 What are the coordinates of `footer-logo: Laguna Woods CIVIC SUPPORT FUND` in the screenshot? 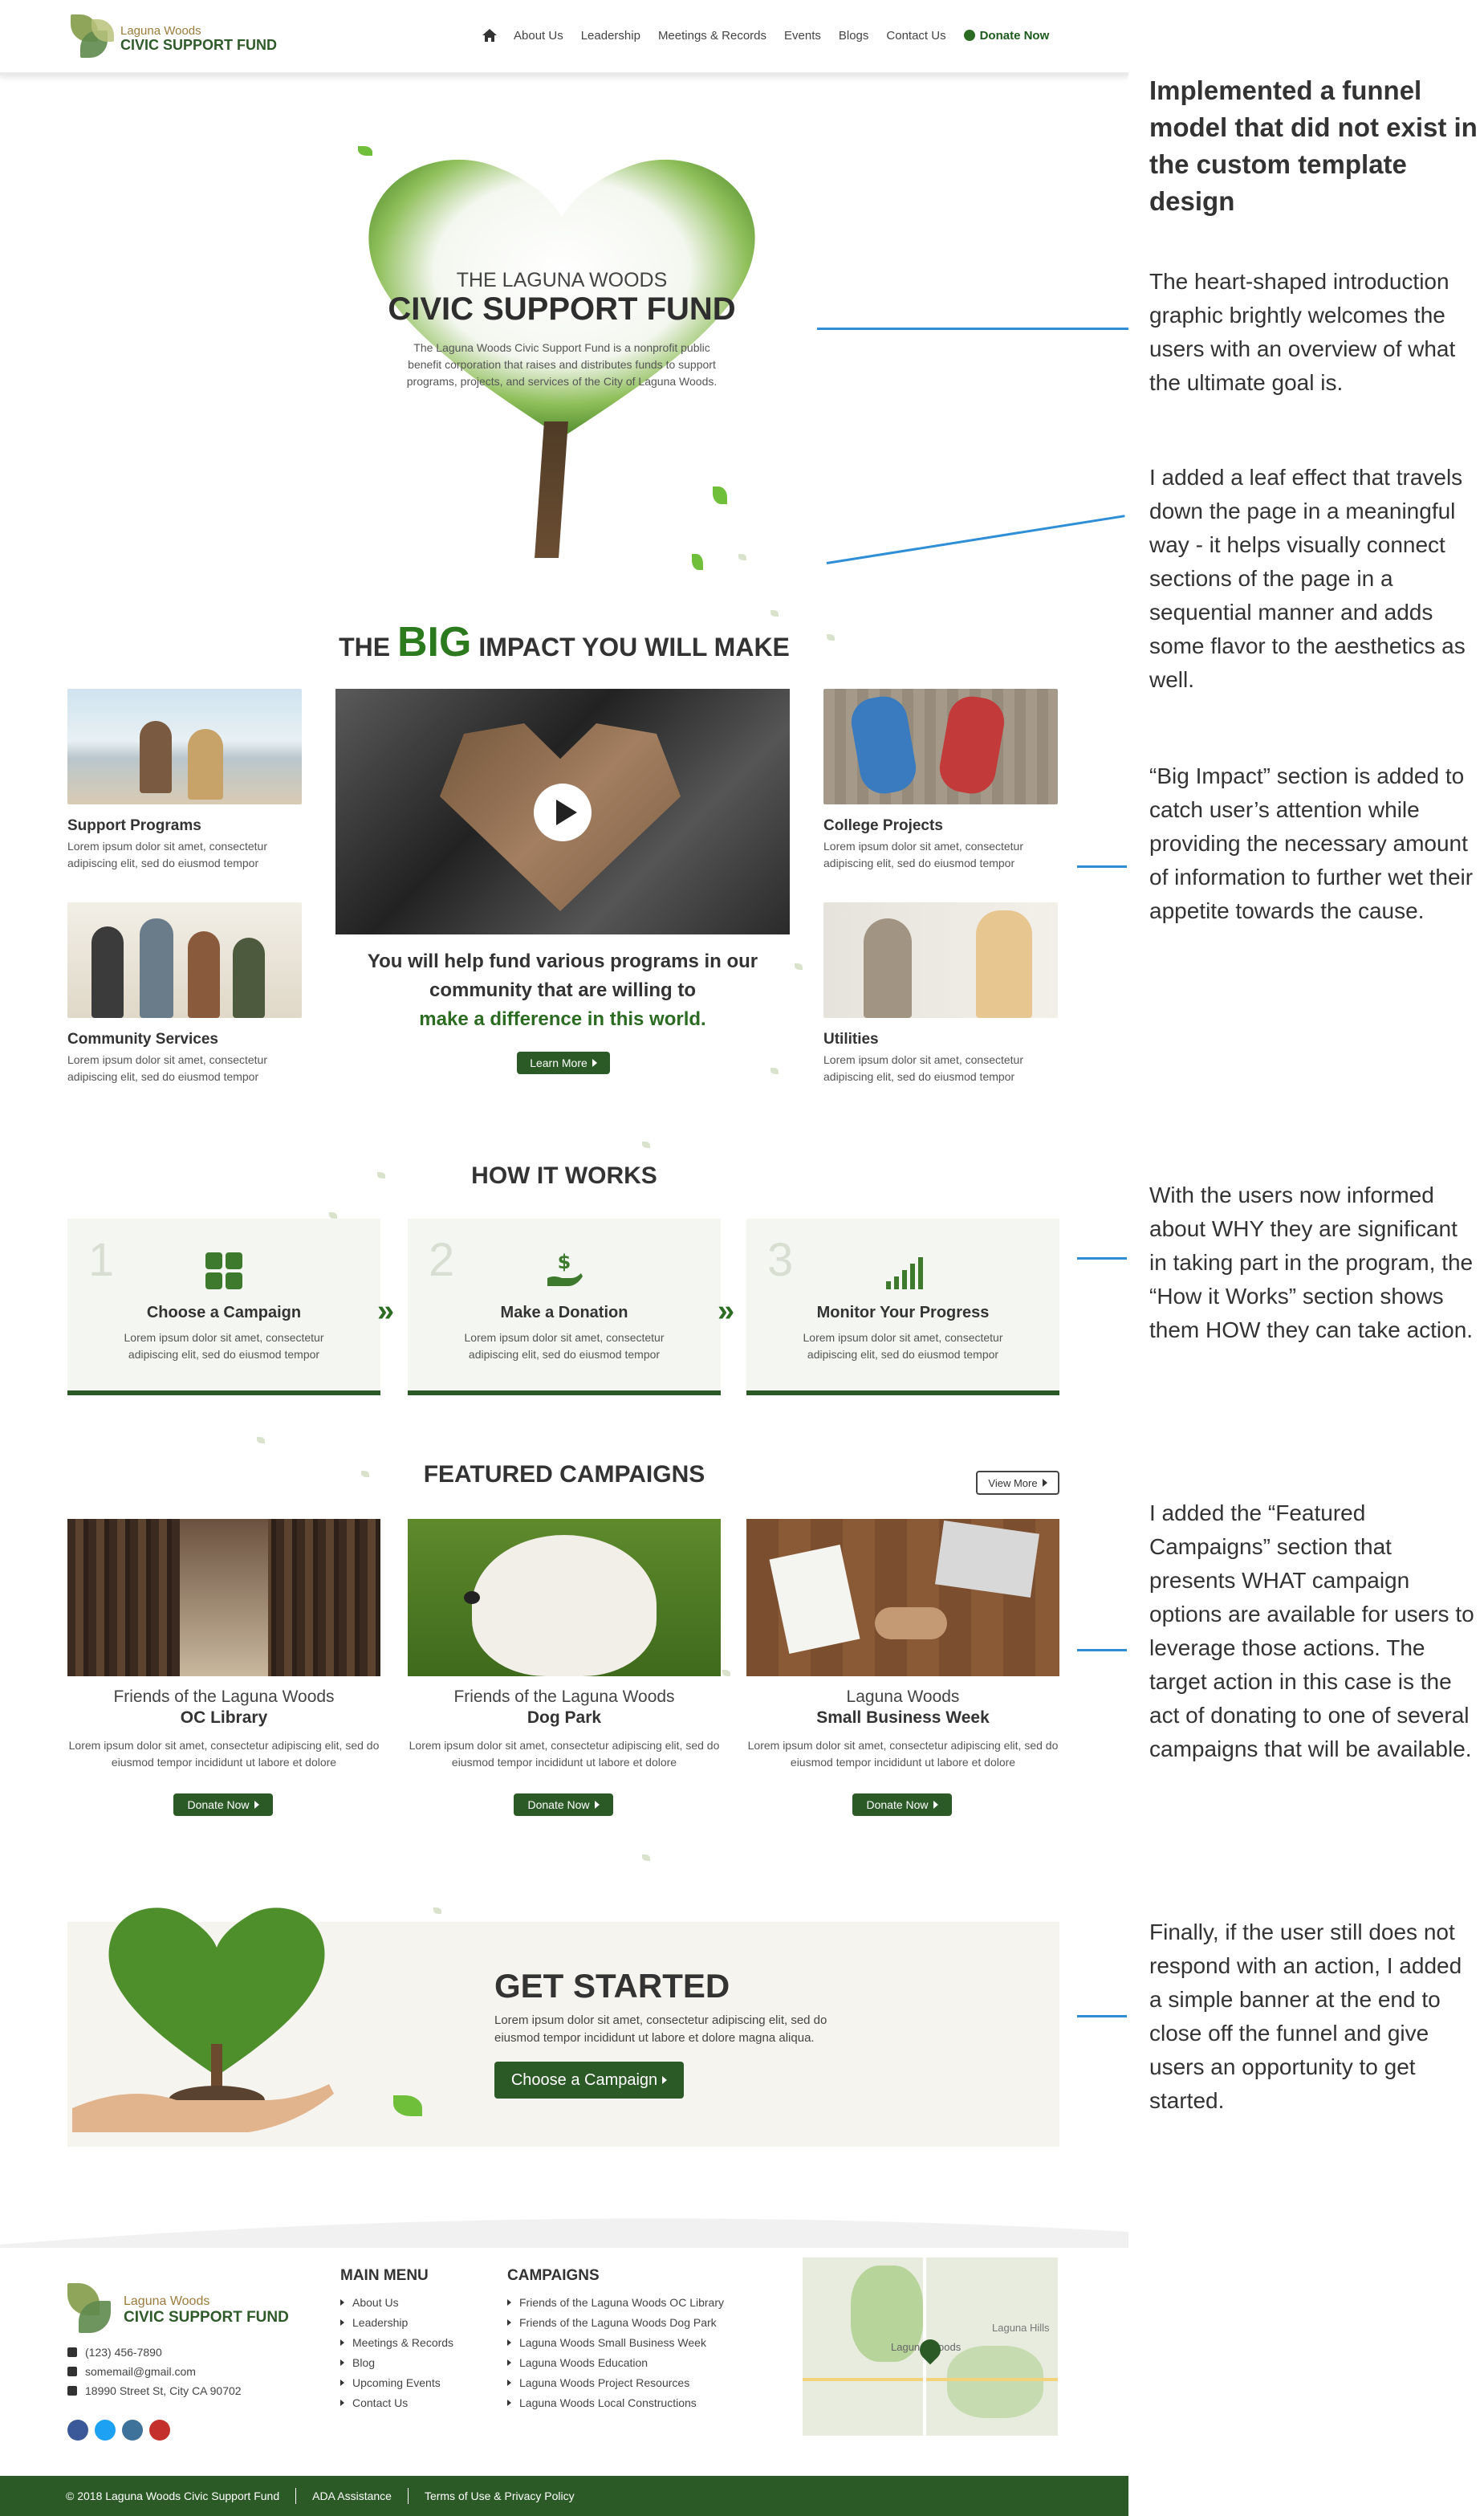 It's located at (178, 2308).